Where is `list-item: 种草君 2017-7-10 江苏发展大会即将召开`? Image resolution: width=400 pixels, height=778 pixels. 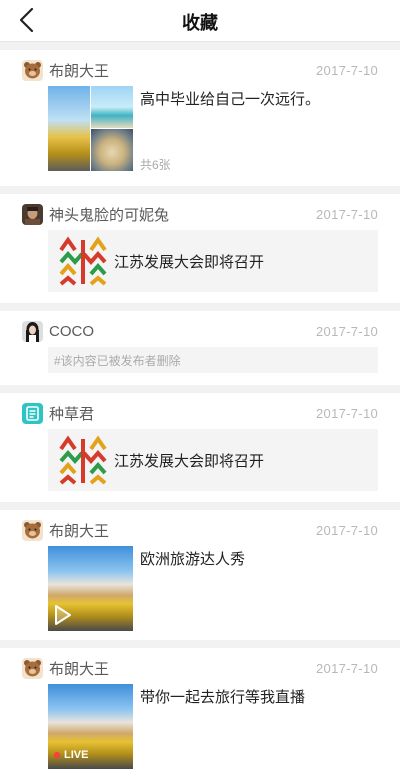 list-item: 种草君 2017-7-10 江苏发展大会即将召开 is located at coordinates (200, 447).